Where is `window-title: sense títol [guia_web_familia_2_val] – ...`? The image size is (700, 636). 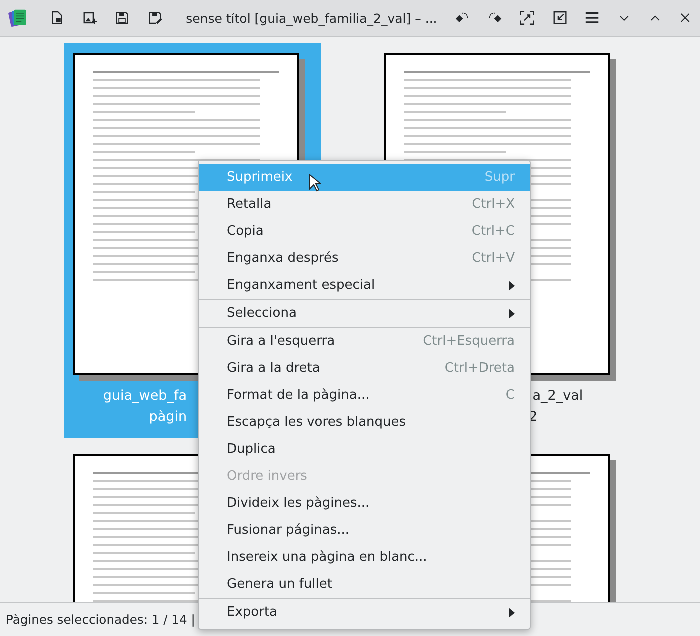
window-title: sense títol [guia_web_familia_2_val] – ... is located at coordinates (311, 18).